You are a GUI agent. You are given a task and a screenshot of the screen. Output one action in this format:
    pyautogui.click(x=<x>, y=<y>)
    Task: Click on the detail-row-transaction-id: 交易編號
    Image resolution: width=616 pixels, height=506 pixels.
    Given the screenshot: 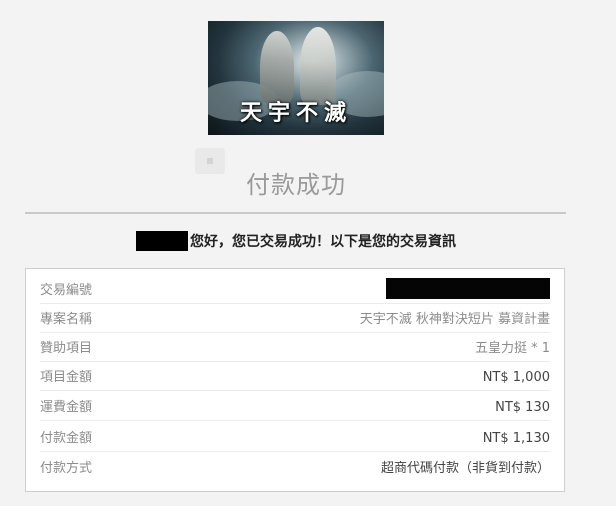 What is the action you would take?
    pyautogui.click(x=295, y=289)
    